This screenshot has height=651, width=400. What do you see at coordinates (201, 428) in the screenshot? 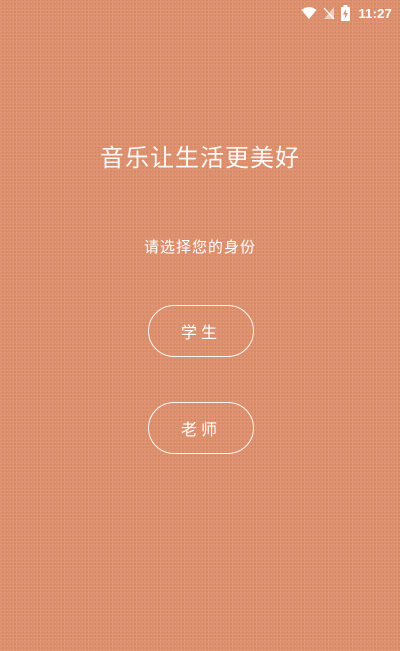
I see `teacher-button: 老师` at bounding box center [201, 428].